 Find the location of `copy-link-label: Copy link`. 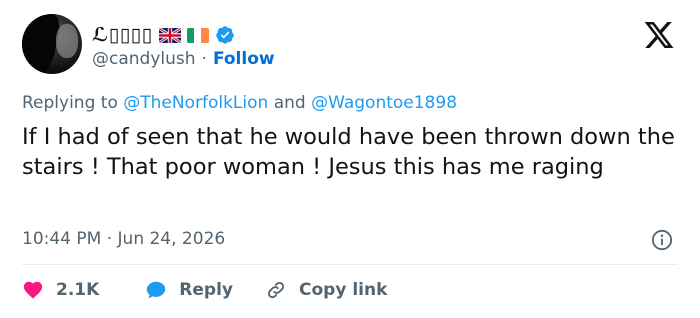

copy-link-label: Copy link is located at coordinates (343, 290).